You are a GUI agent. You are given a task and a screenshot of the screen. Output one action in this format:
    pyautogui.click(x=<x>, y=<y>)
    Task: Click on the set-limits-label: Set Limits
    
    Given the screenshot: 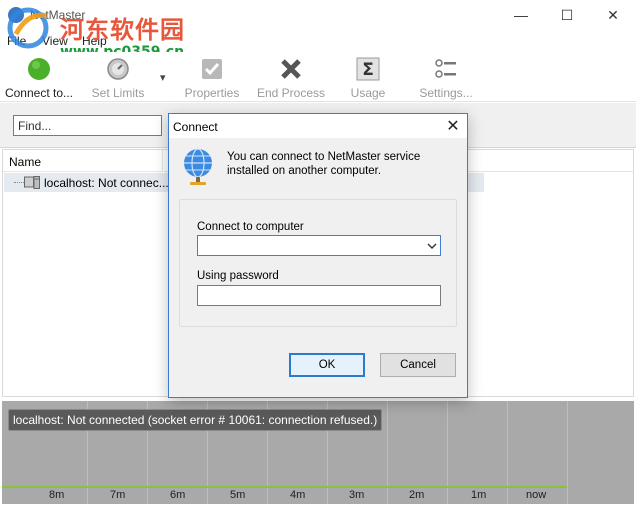 What is the action you would take?
    pyautogui.click(x=118, y=93)
    